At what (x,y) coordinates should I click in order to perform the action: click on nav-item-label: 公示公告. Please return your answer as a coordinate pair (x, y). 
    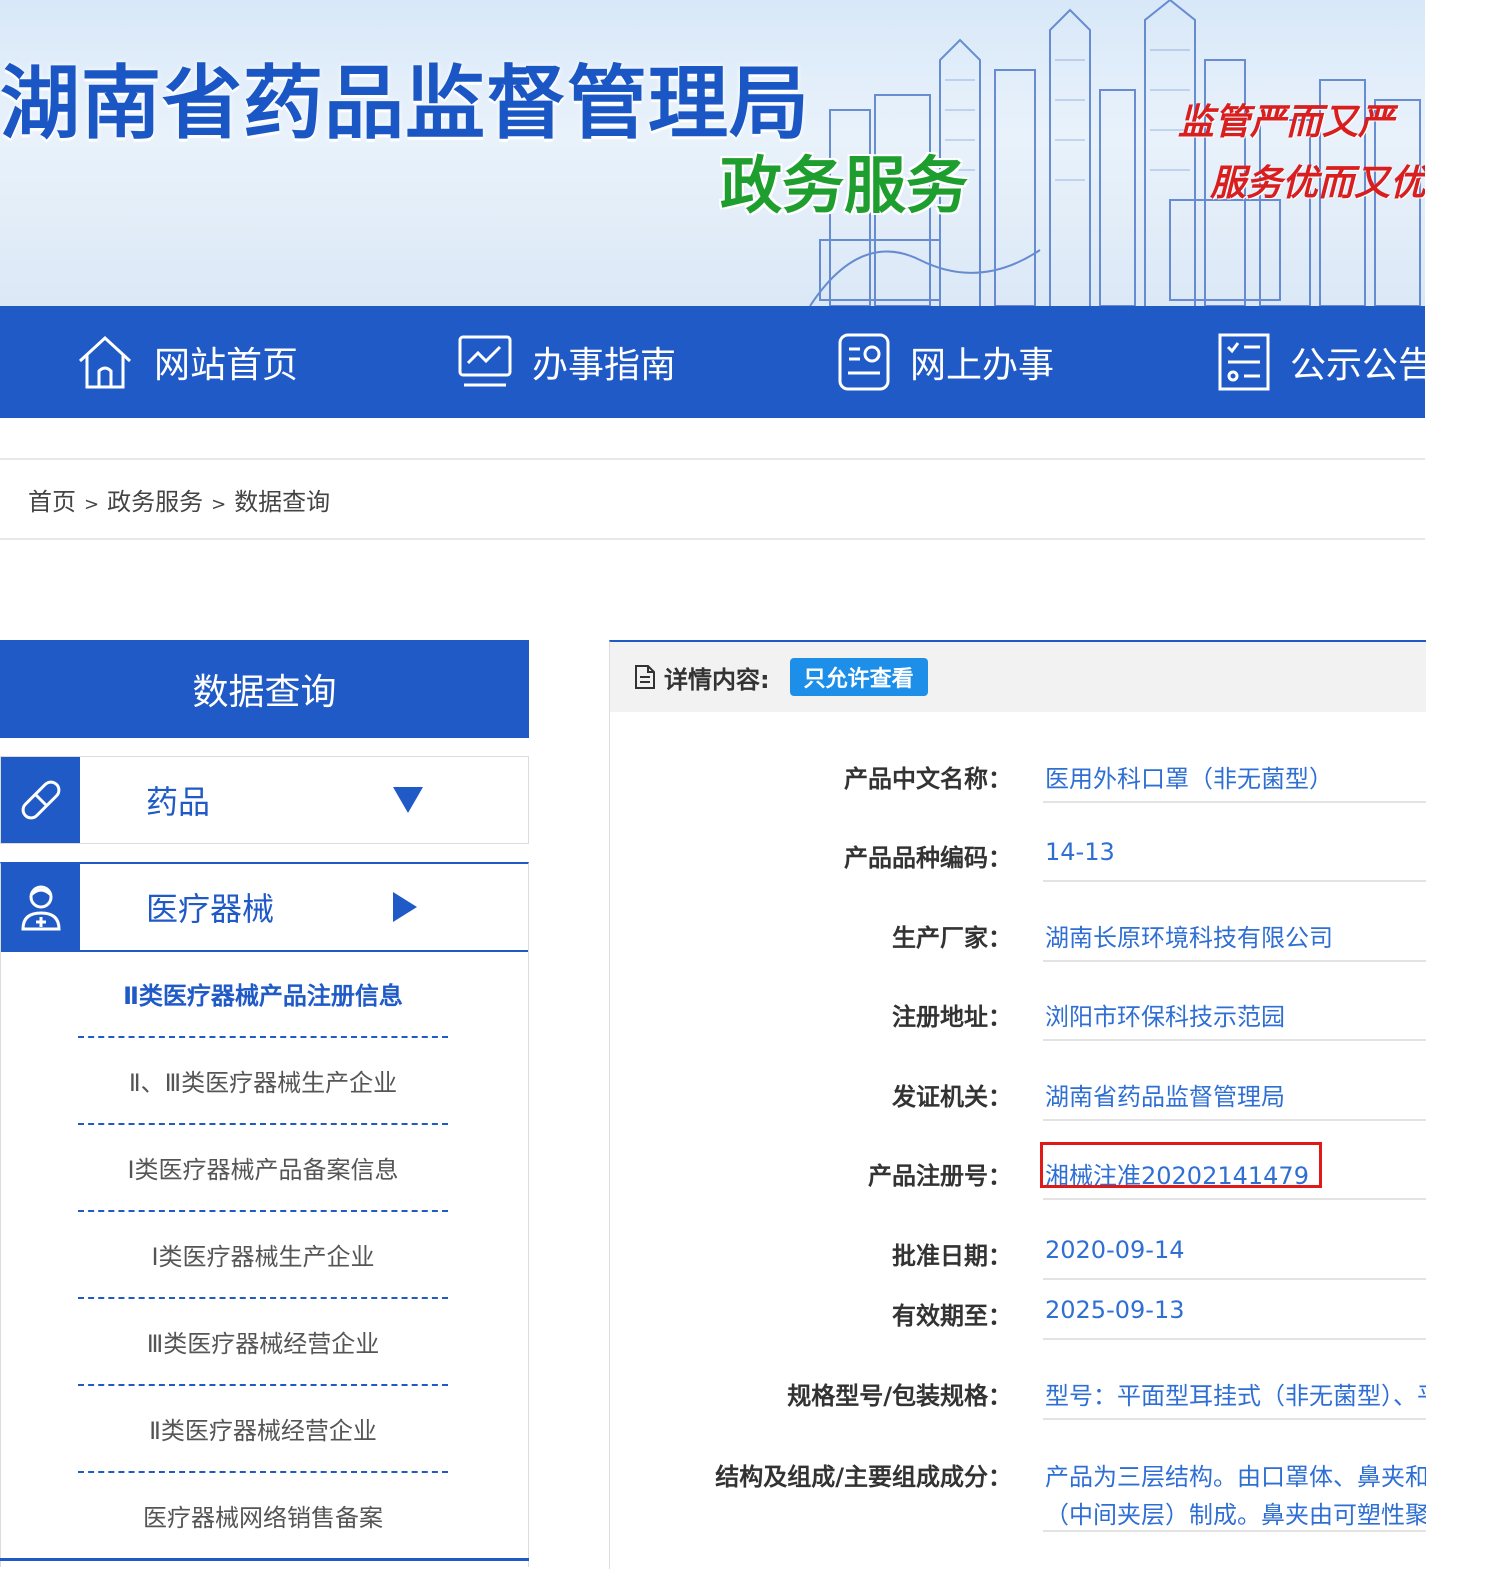
    Looking at the image, I should click on (1357, 365).